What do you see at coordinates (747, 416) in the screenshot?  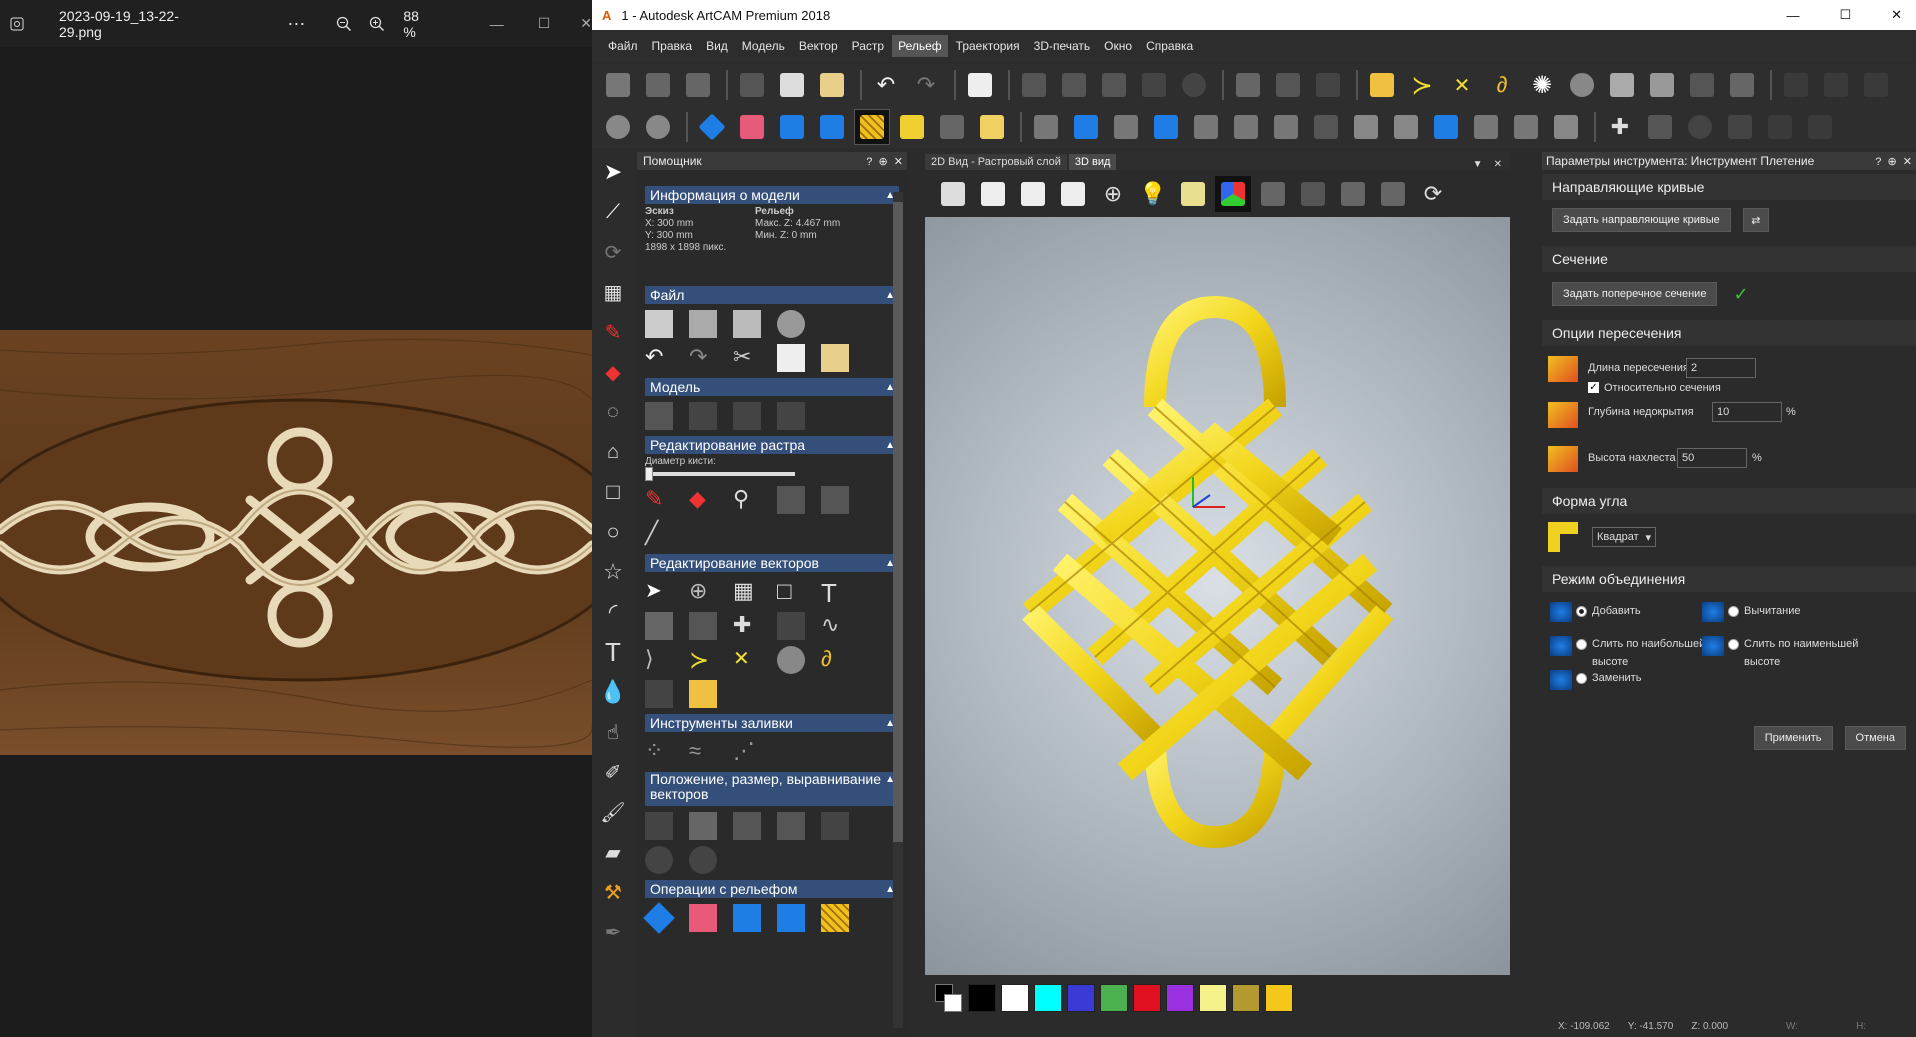 I see `model-light-icon` at bounding box center [747, 416].